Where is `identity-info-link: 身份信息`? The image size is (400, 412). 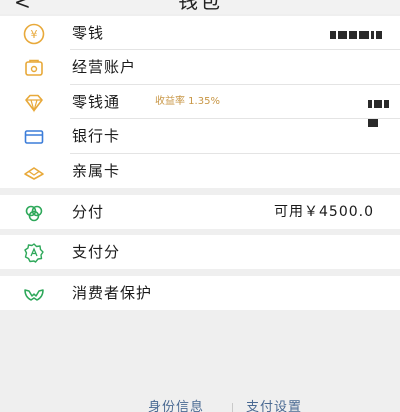
identity-info-link: 身份信息 is located at coordinates (176, 406).